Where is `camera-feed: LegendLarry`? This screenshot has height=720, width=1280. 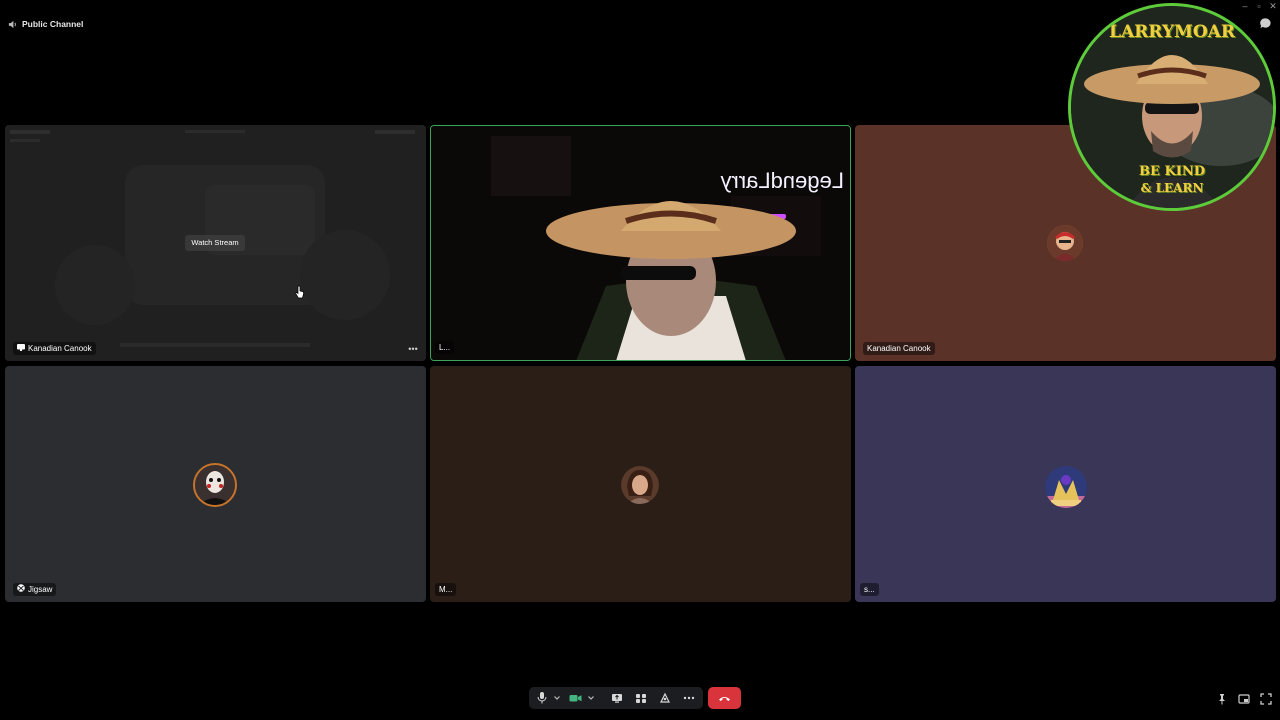
camera-feed: LegendLarry is located at coordinates (640, 243).